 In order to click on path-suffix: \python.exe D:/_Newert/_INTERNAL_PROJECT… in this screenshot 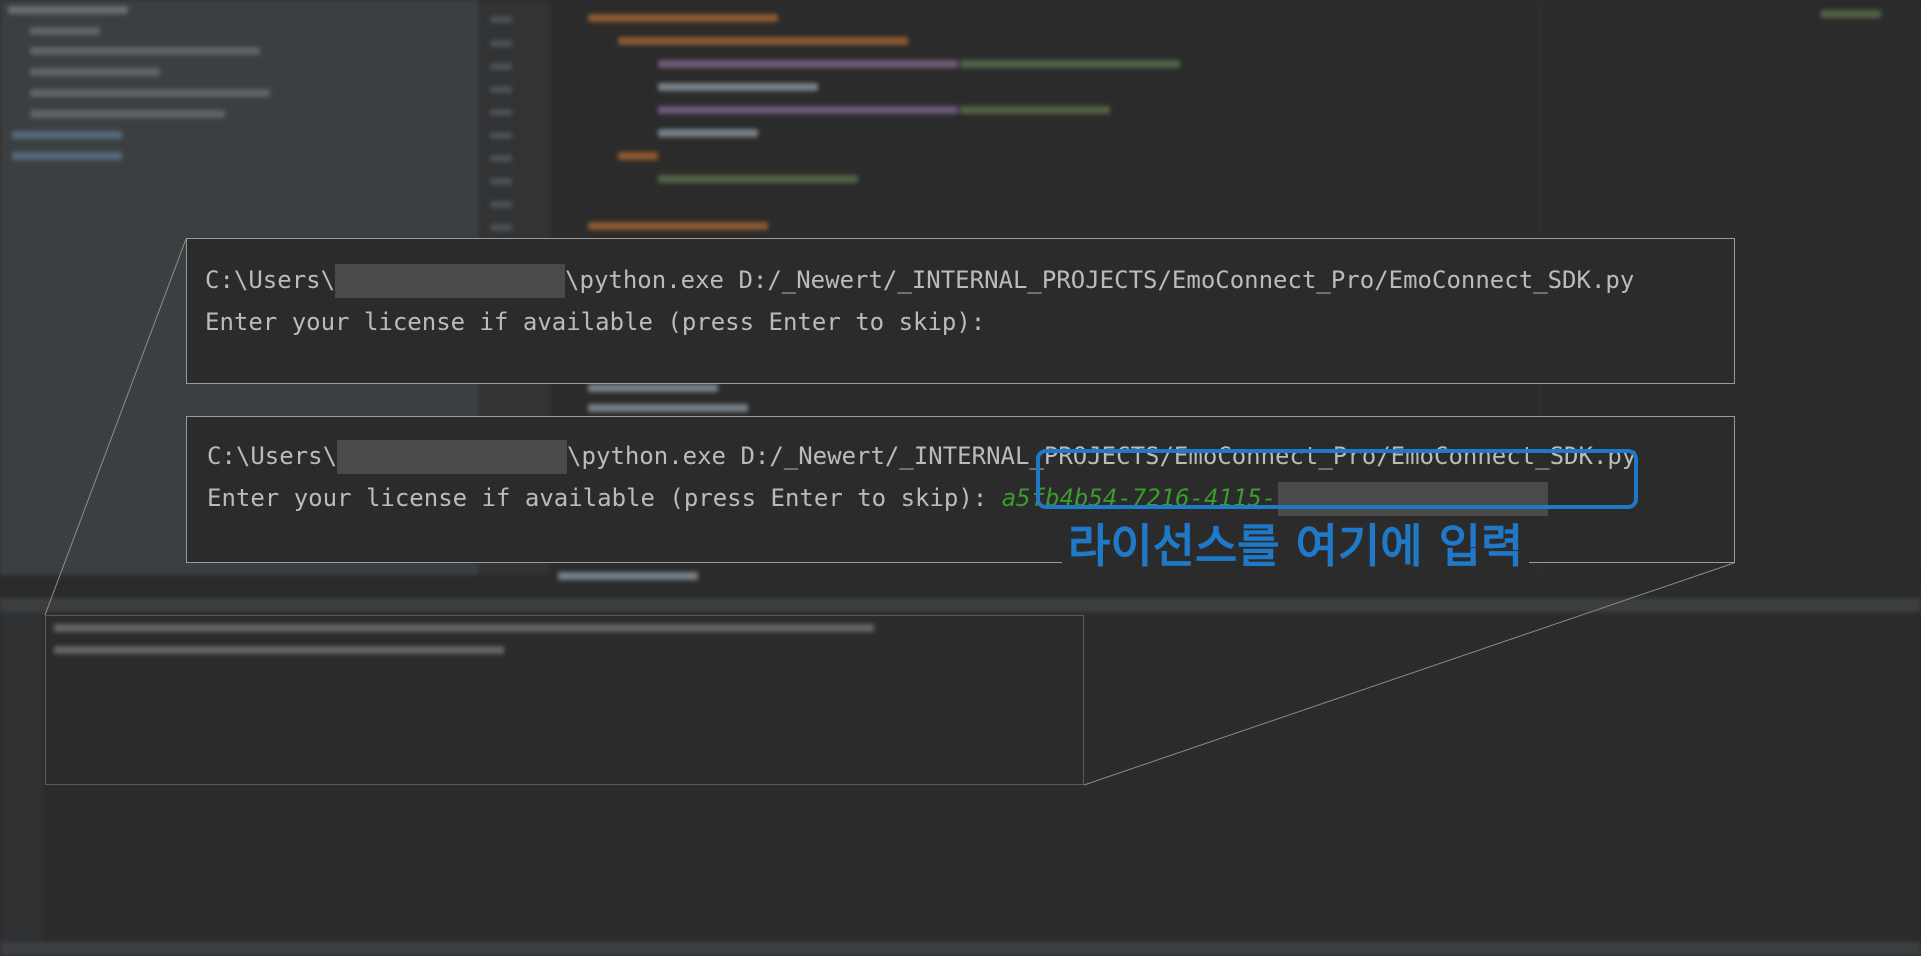, I will do `click(1100, 280)`.